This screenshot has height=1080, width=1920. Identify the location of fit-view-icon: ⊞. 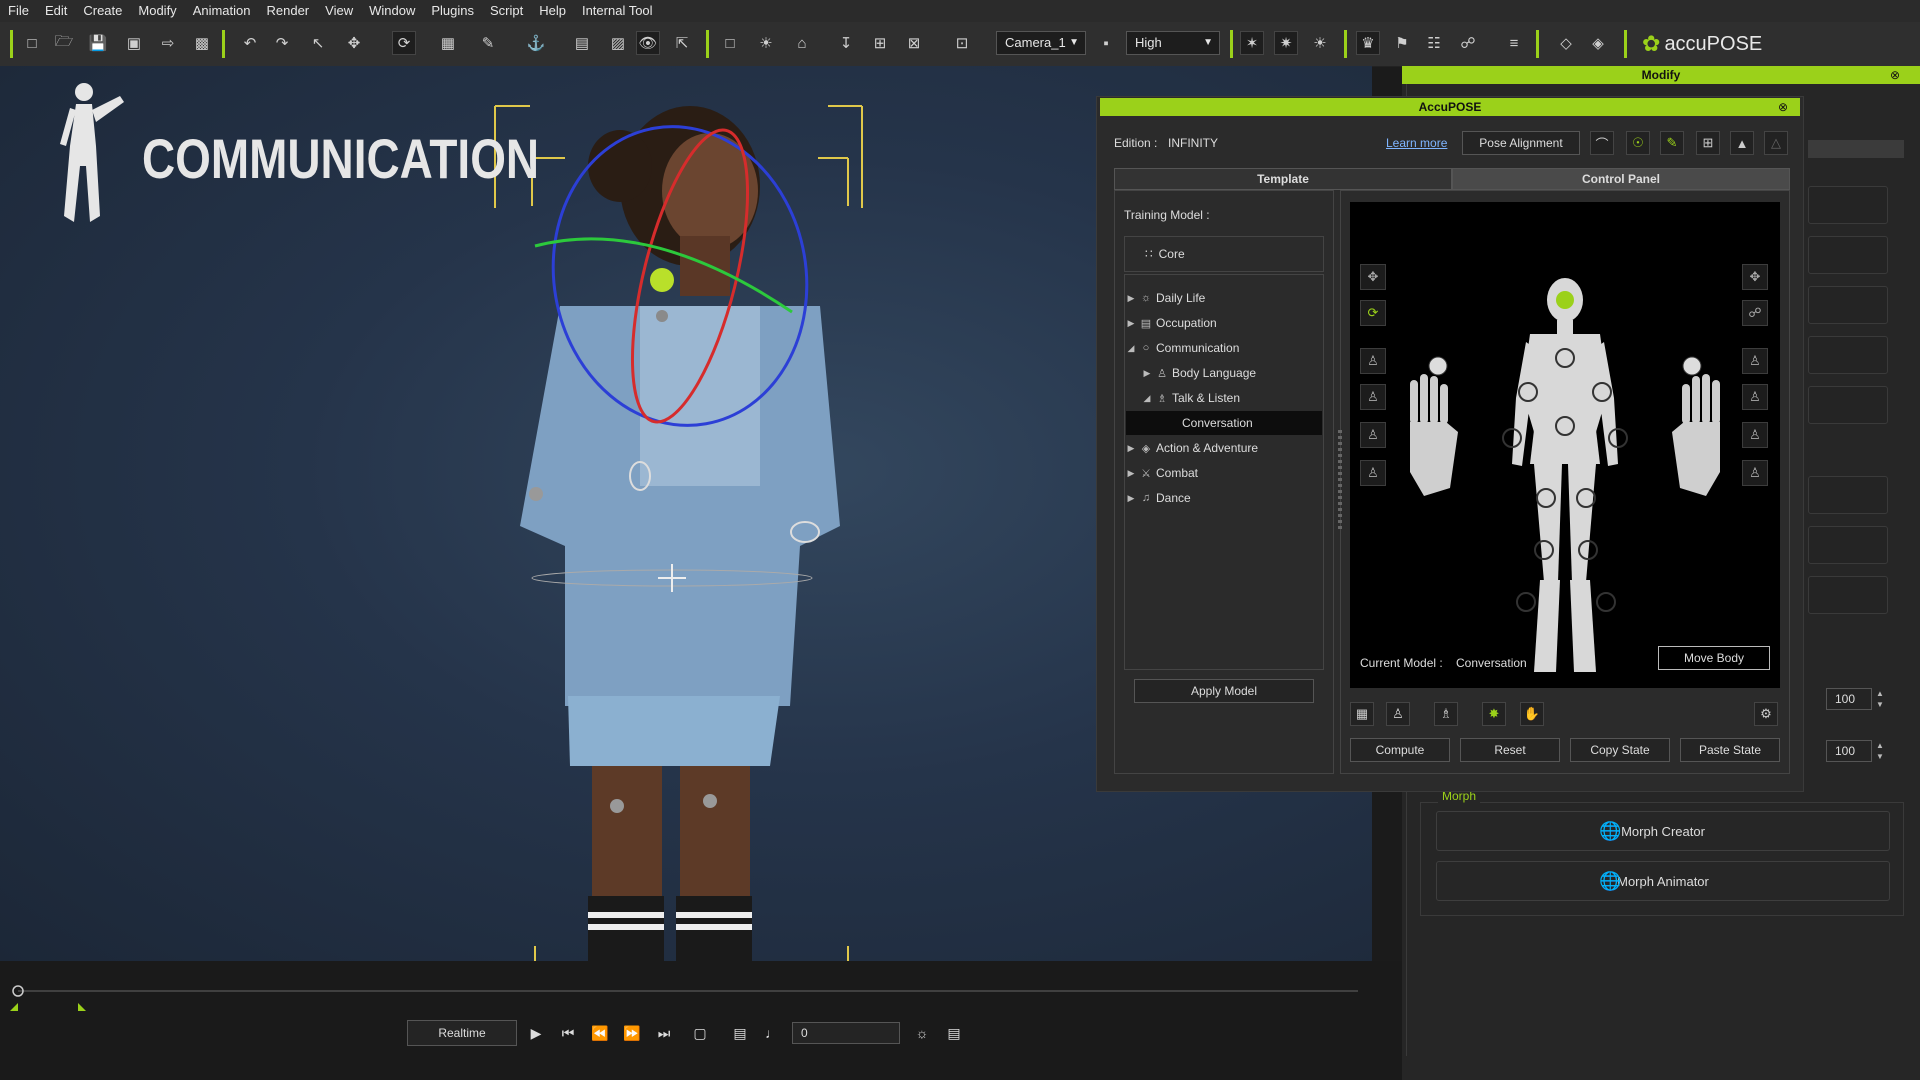
(880, 43).